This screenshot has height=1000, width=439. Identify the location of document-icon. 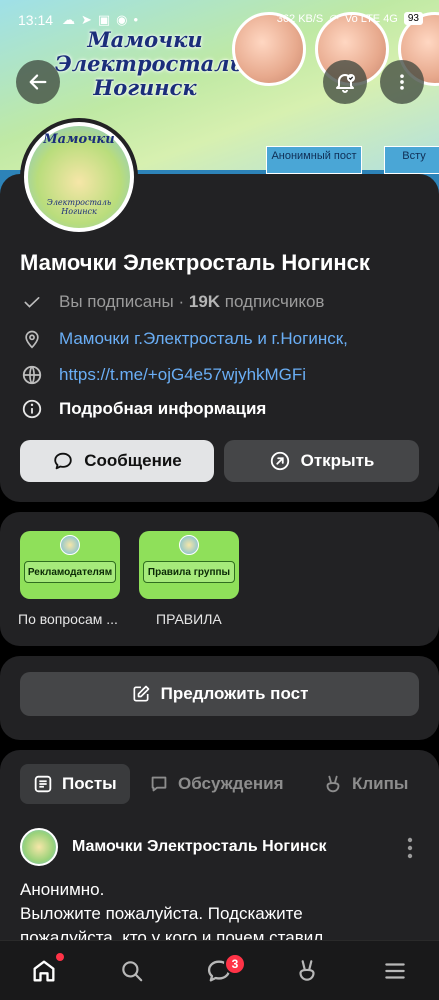
(43, 784).